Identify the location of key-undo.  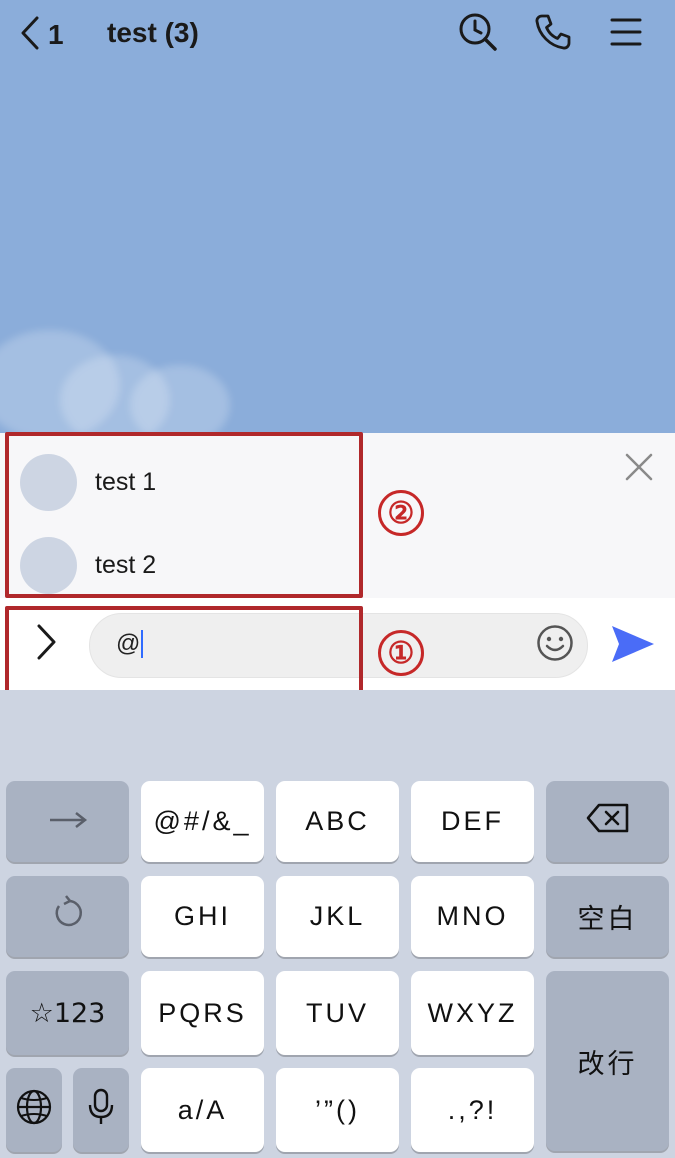
(67, 916).